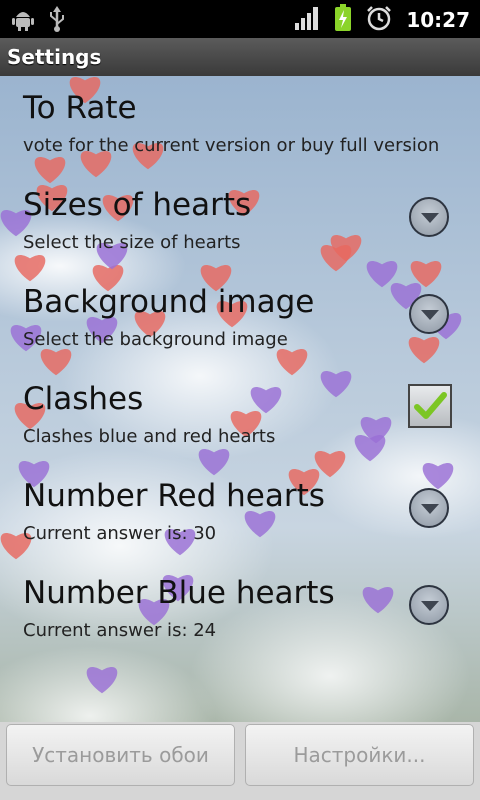 The image size is (480, 800). I want to click on clashes-checkbox, so click(430, 406).